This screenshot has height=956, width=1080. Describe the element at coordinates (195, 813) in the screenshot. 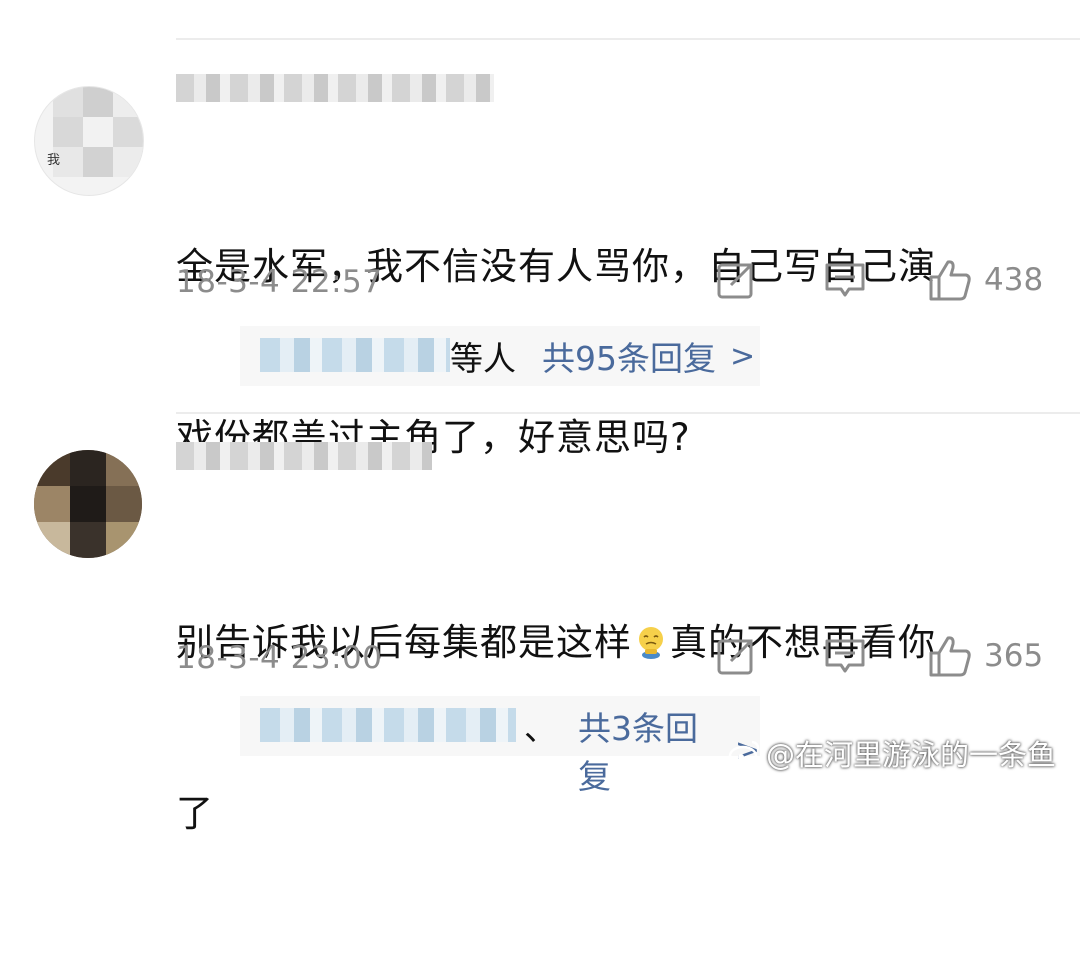

I see `comment-text-line: 了` at that location.